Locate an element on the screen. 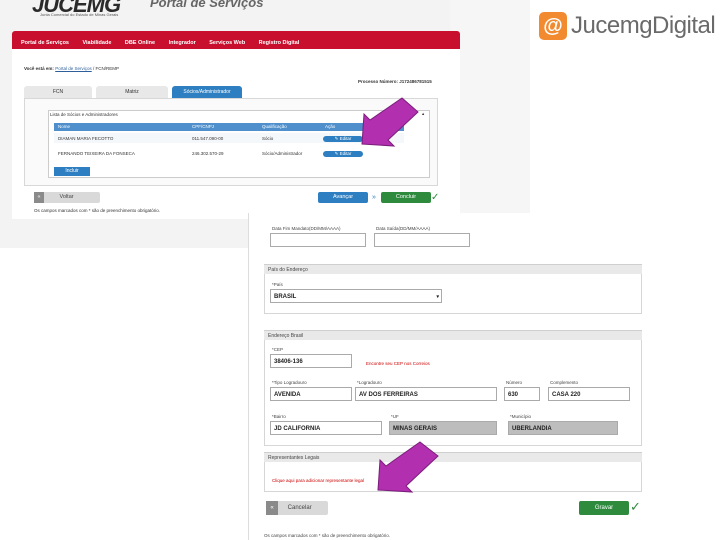 The width and height of the screenshot is (720, 540). at-sign-icon: @ is located at coordinates (553, 26).